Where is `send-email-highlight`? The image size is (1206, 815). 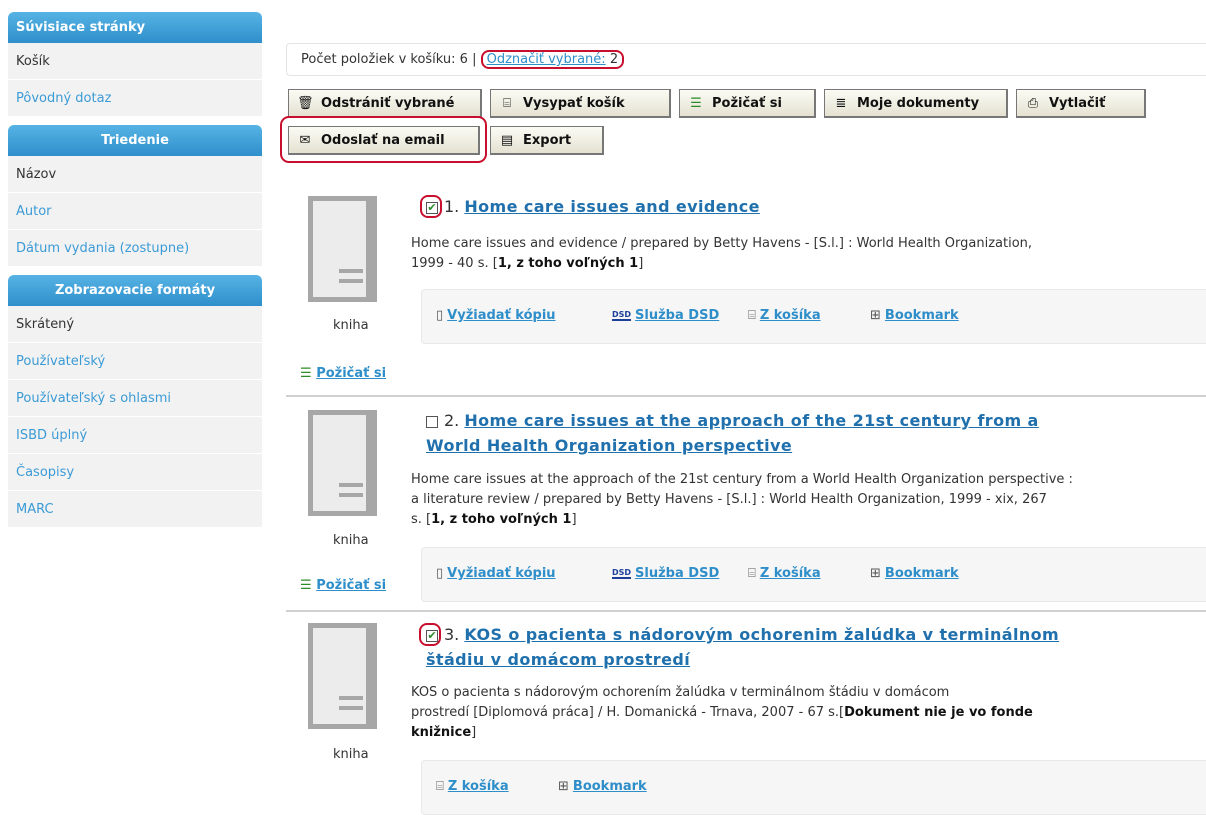 send-email-highlight is located at coordinates (383, 139).